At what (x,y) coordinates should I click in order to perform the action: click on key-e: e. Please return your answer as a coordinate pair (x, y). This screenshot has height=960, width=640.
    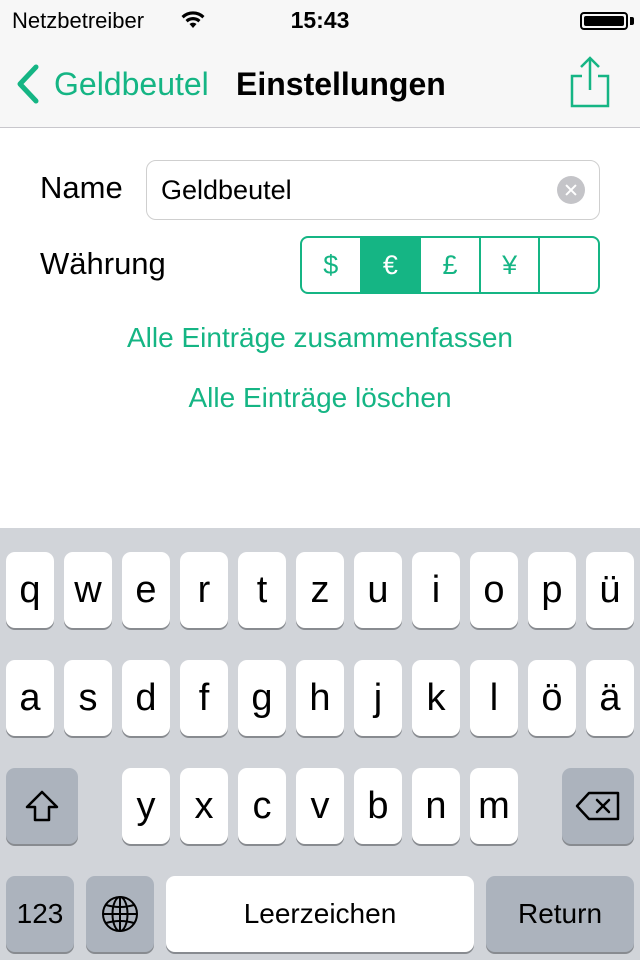
    Looking at the image, I should click on (146, 590).